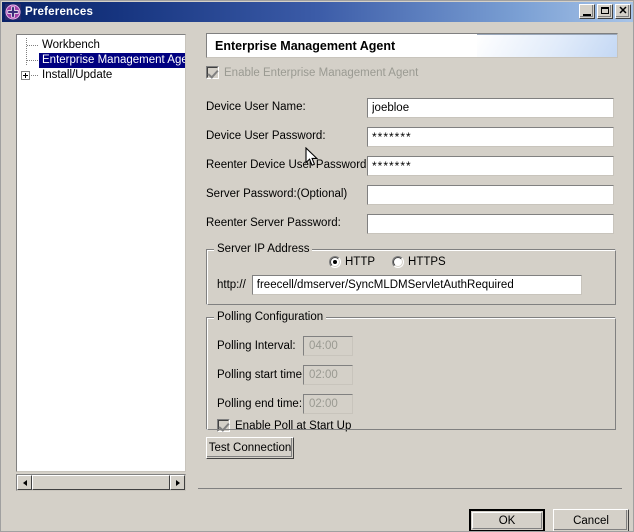 This screenshot has width=634, height=532. I want to click on scroll-right-icon, so click(177, 482).